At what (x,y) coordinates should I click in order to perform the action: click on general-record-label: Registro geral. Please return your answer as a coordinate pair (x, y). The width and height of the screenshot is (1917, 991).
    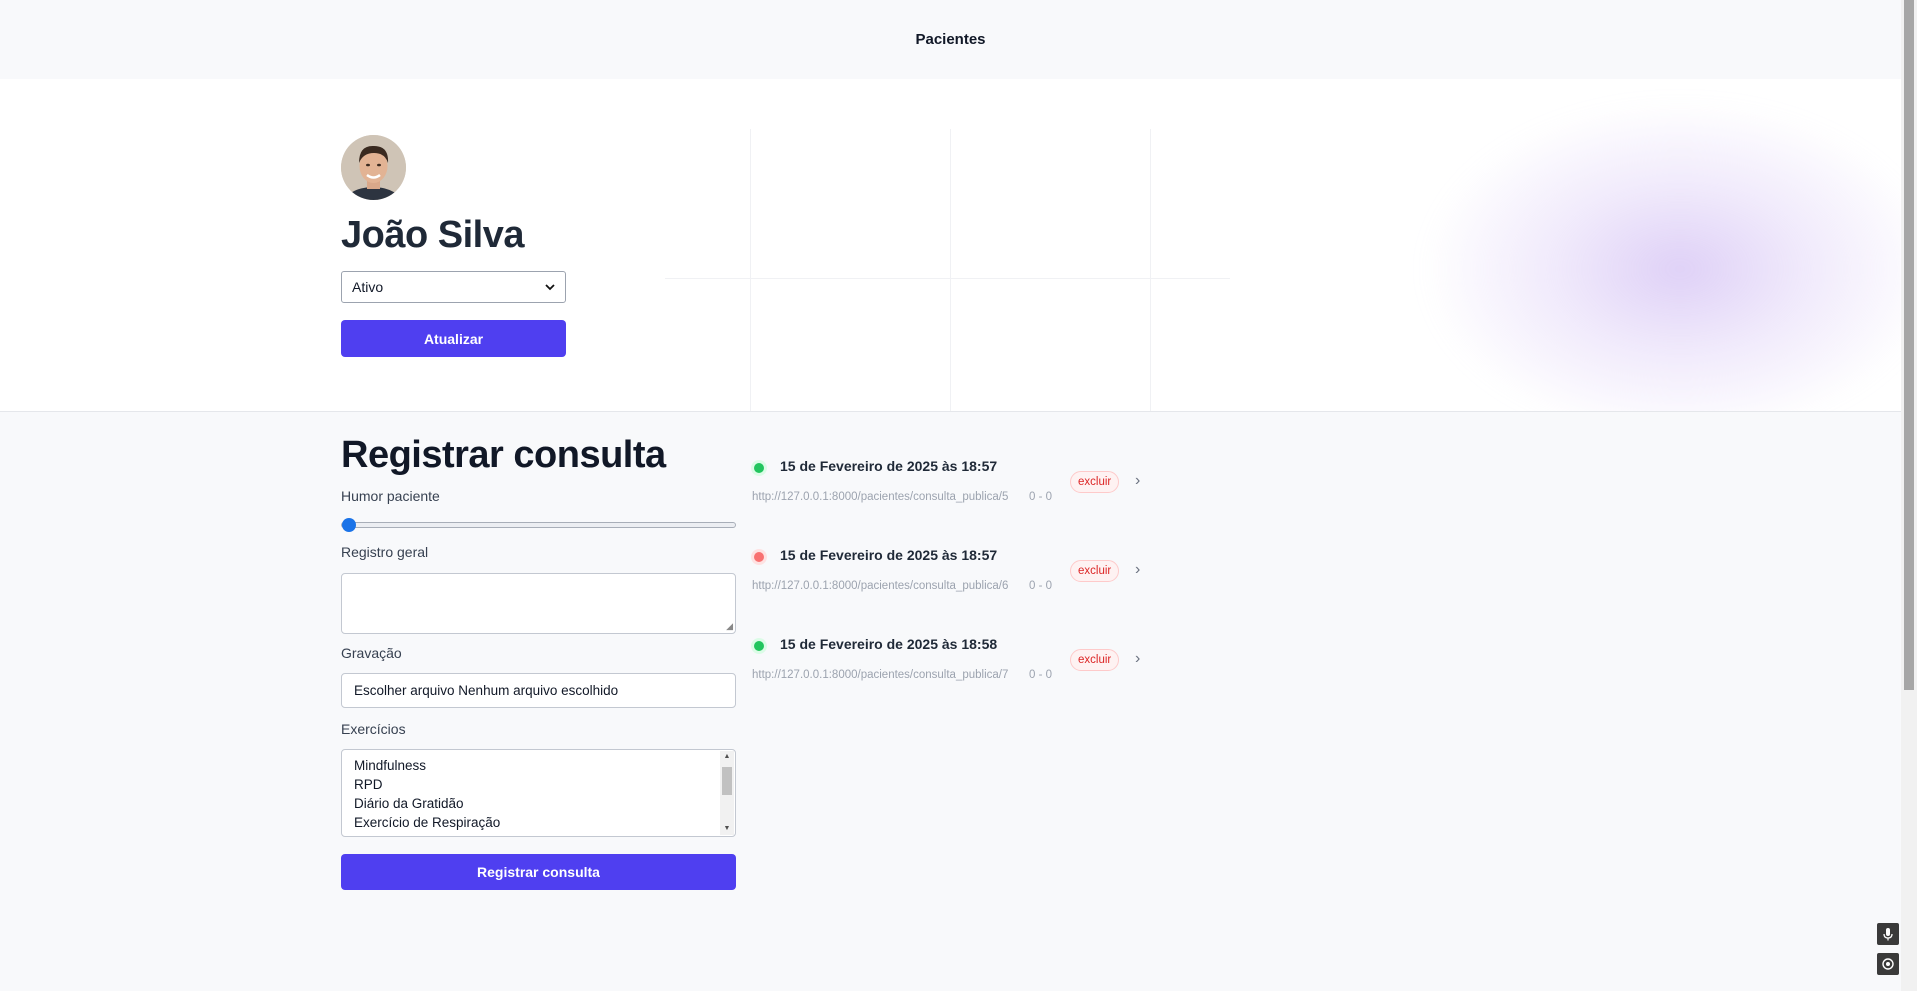
    Looking at the image, I should click on (385, 552).